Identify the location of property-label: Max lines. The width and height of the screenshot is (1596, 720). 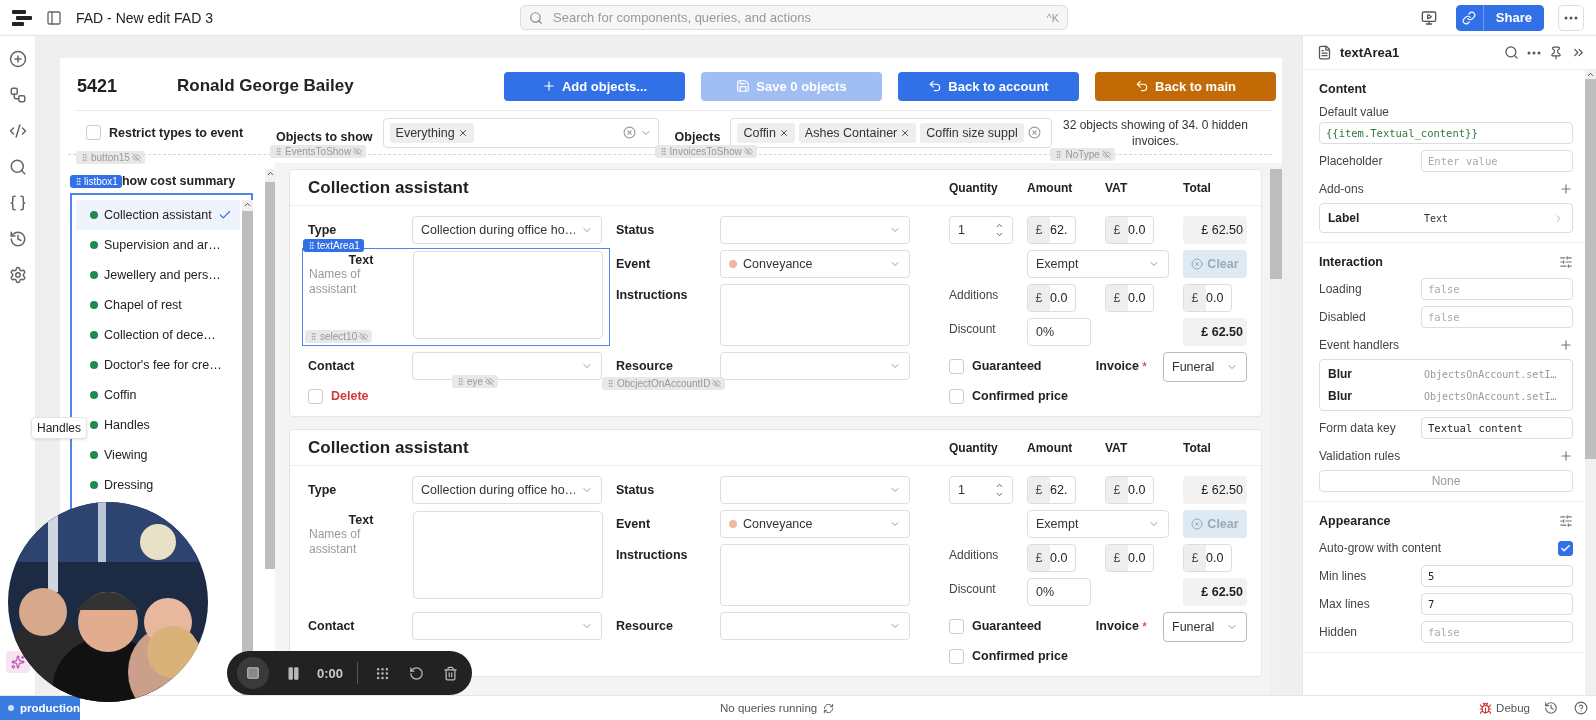
(1345, 604).